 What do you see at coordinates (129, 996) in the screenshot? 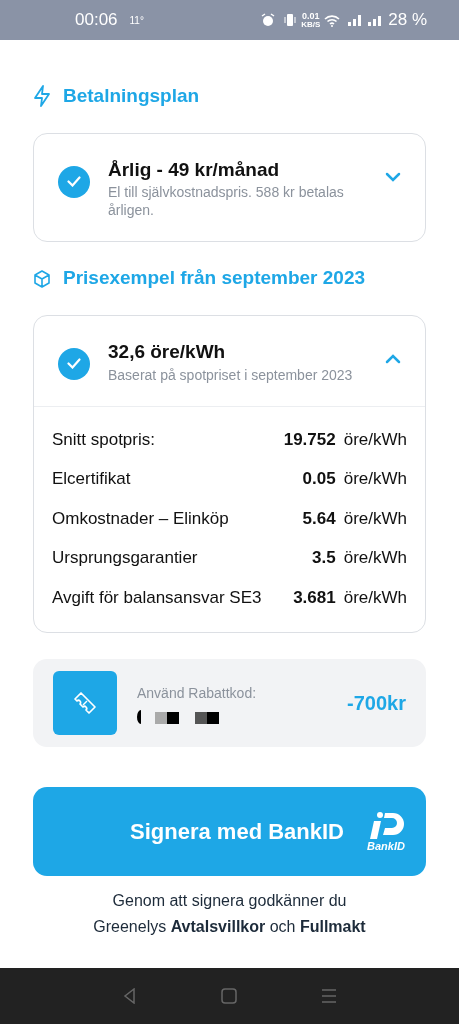
I see `back-icon` at bounding box center [129, 996].